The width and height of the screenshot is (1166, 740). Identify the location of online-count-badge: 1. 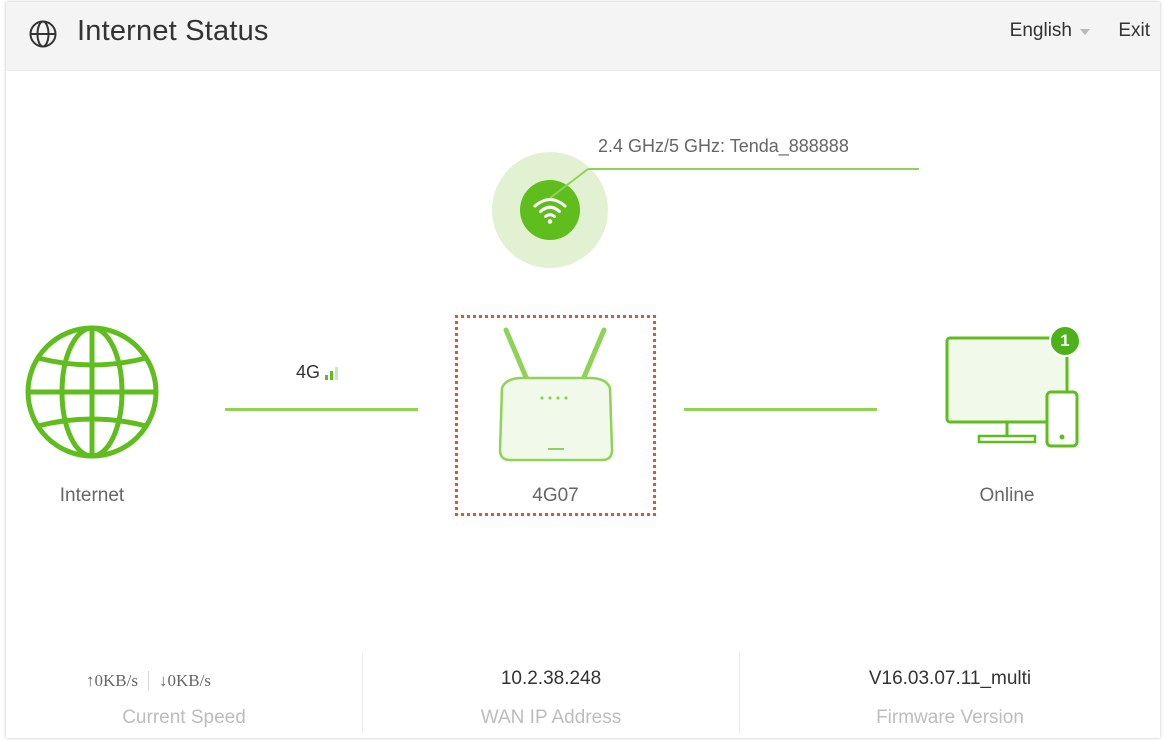
(1065, 341).